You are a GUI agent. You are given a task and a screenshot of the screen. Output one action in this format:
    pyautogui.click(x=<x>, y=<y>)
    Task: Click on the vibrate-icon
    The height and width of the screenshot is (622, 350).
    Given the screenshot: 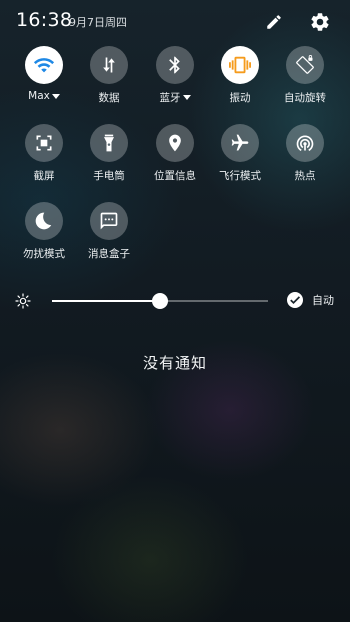 What is the action you would take?
    pyautogui.click(x=240, y=65)
    